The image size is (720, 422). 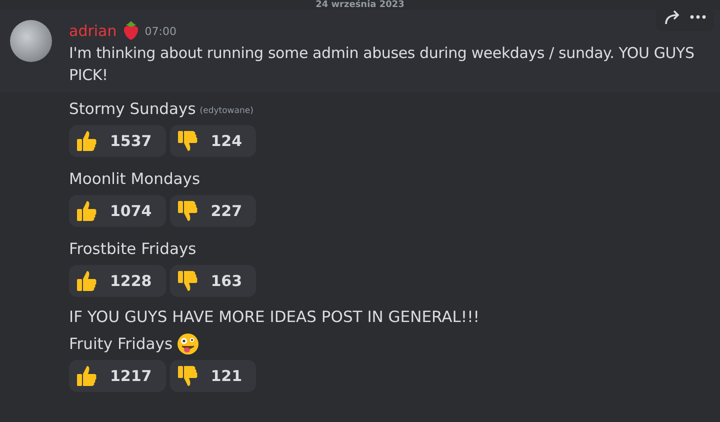 What do you see at coordinates (213, 211) in the screenshot?
I see `reaction-button: 227` at bounding box center [213, 211].